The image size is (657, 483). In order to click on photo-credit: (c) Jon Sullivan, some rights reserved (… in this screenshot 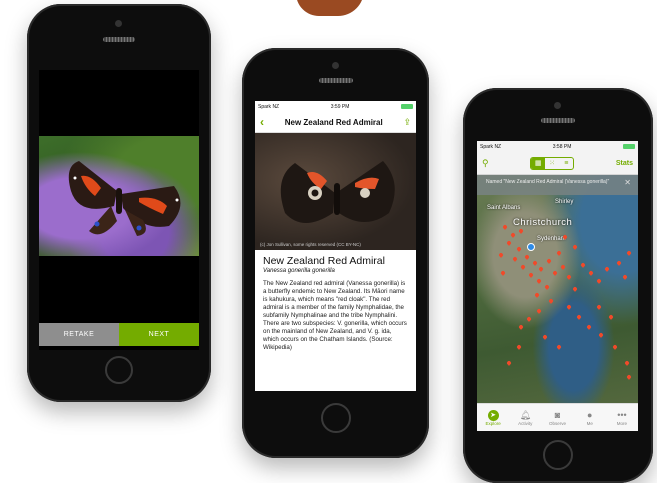, I will do `click(310, 244)`.